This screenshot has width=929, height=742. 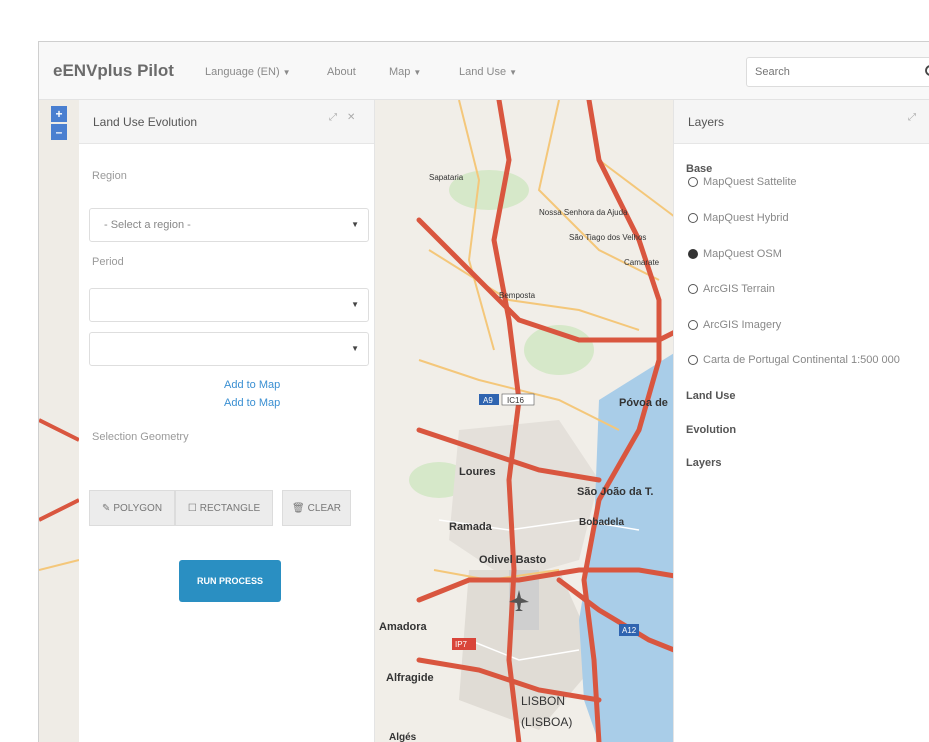 I want to click on search-box, so click(x=837, y=72).